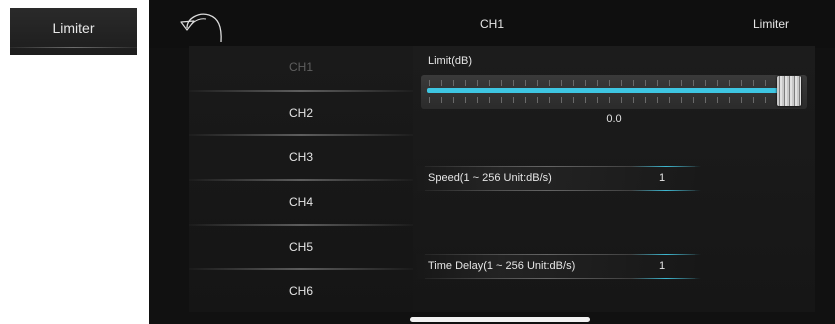 The image size is (835, 324). I want to click on limiter-thumbnail: Limiter, so click(73, 31).